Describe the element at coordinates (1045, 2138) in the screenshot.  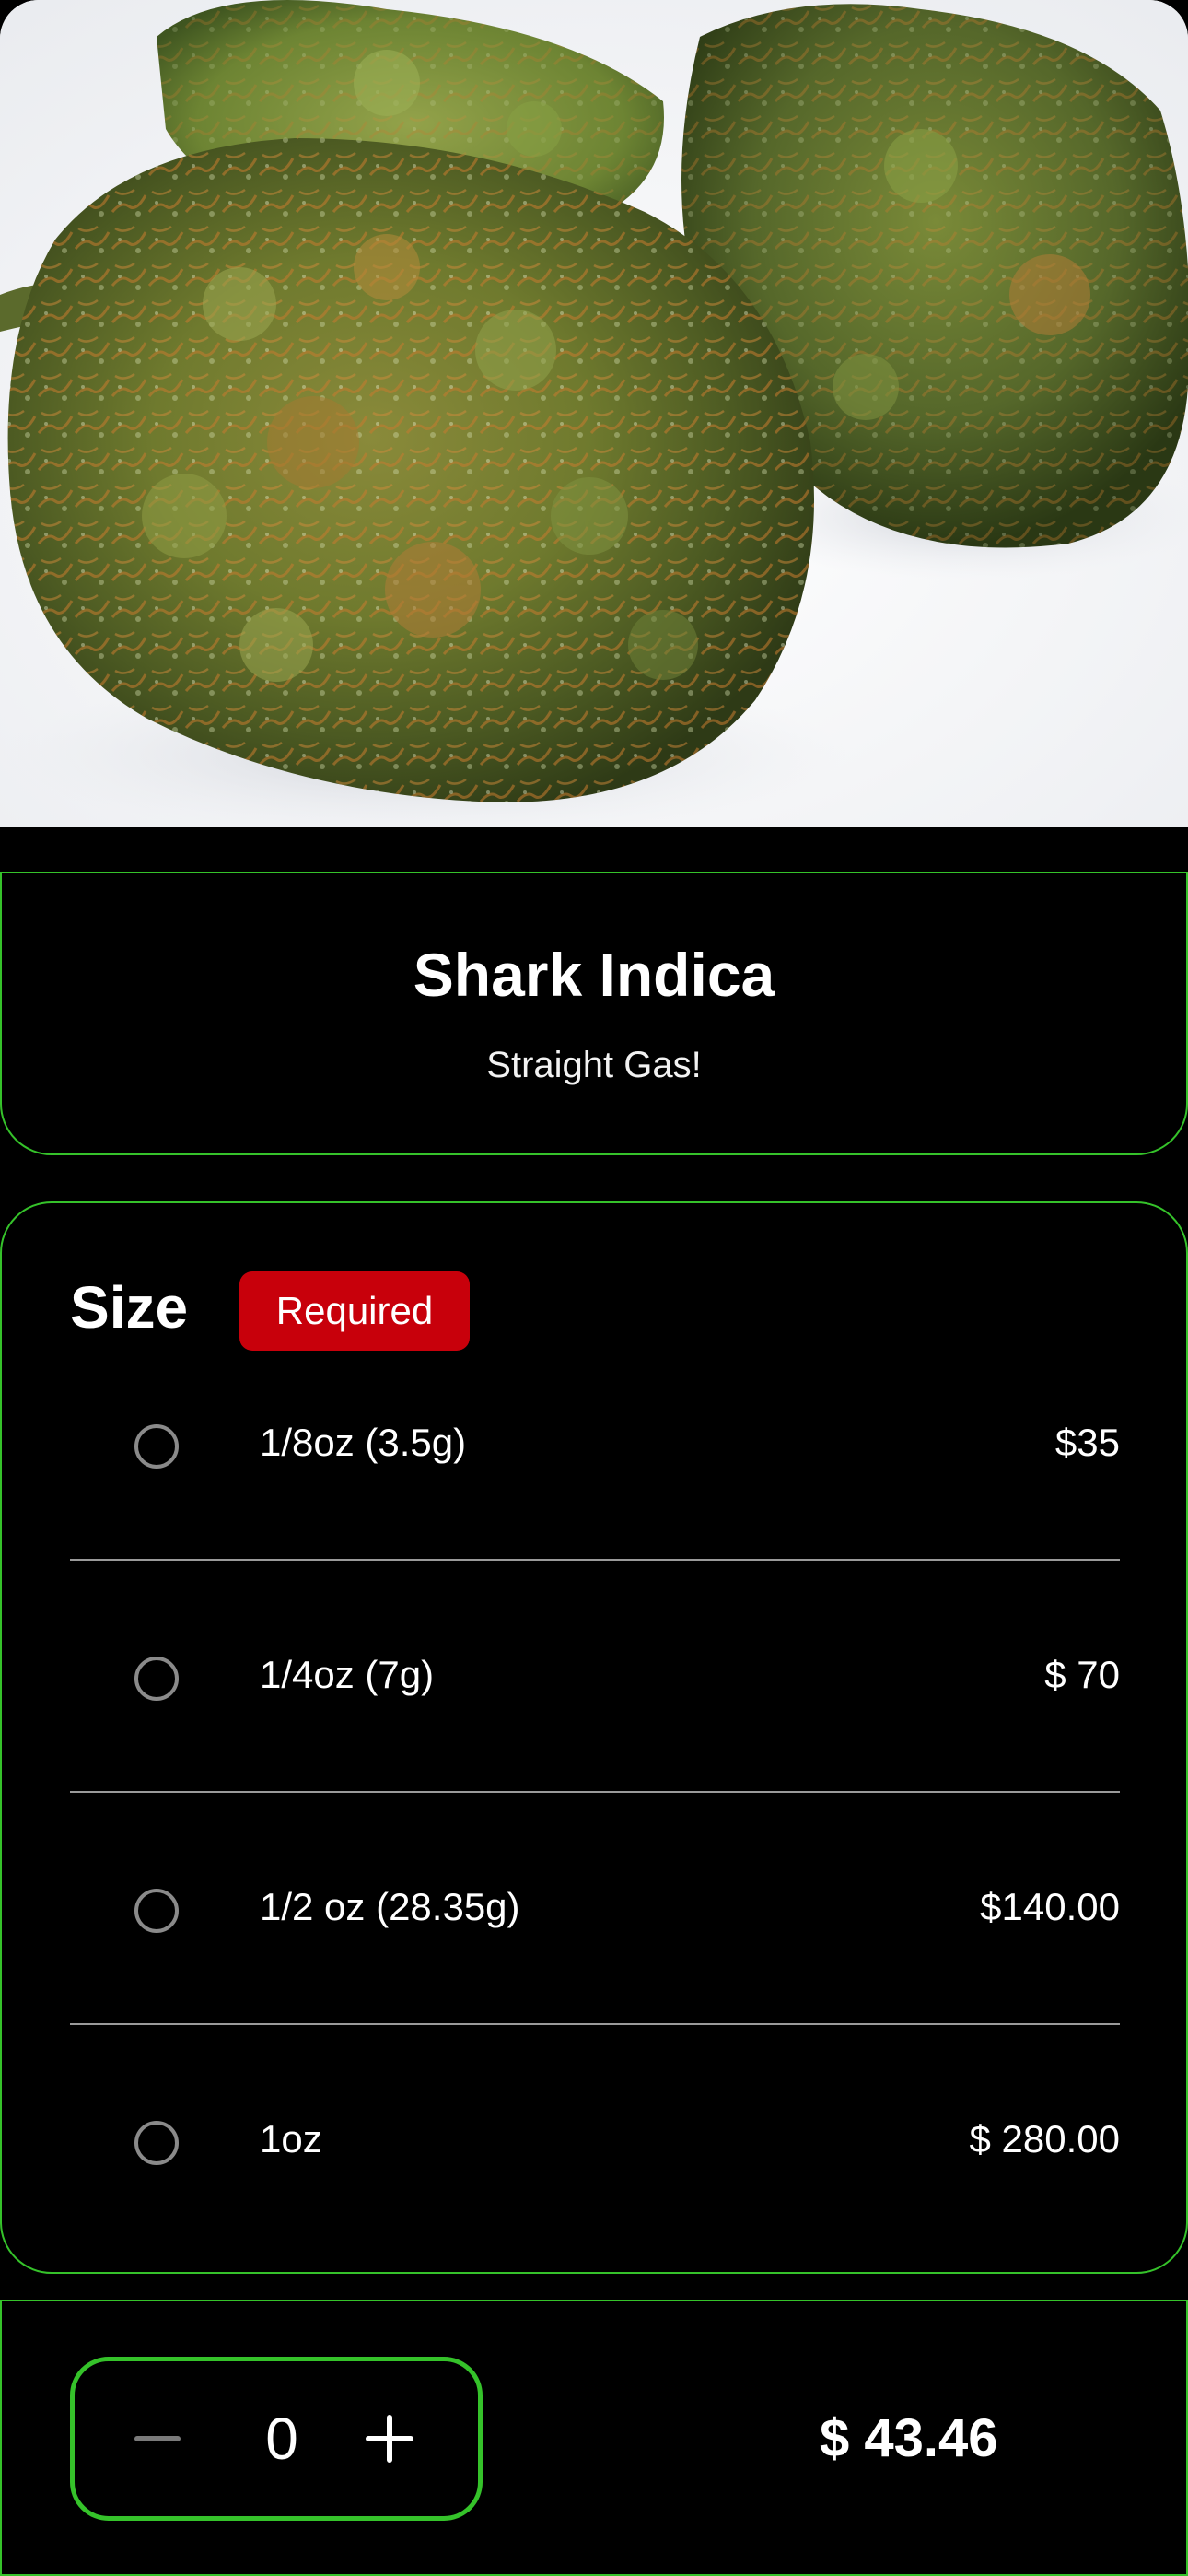
I see `size-option-price: $ 280.00` at that location.